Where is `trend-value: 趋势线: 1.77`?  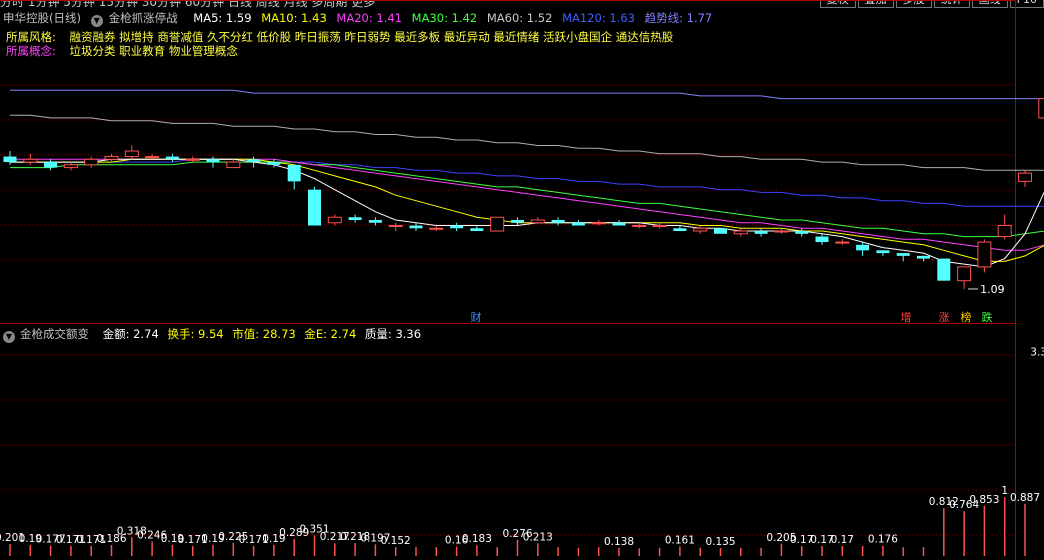 trend-value: 趋势线: 1.77 is located at coordinates (678, 18).